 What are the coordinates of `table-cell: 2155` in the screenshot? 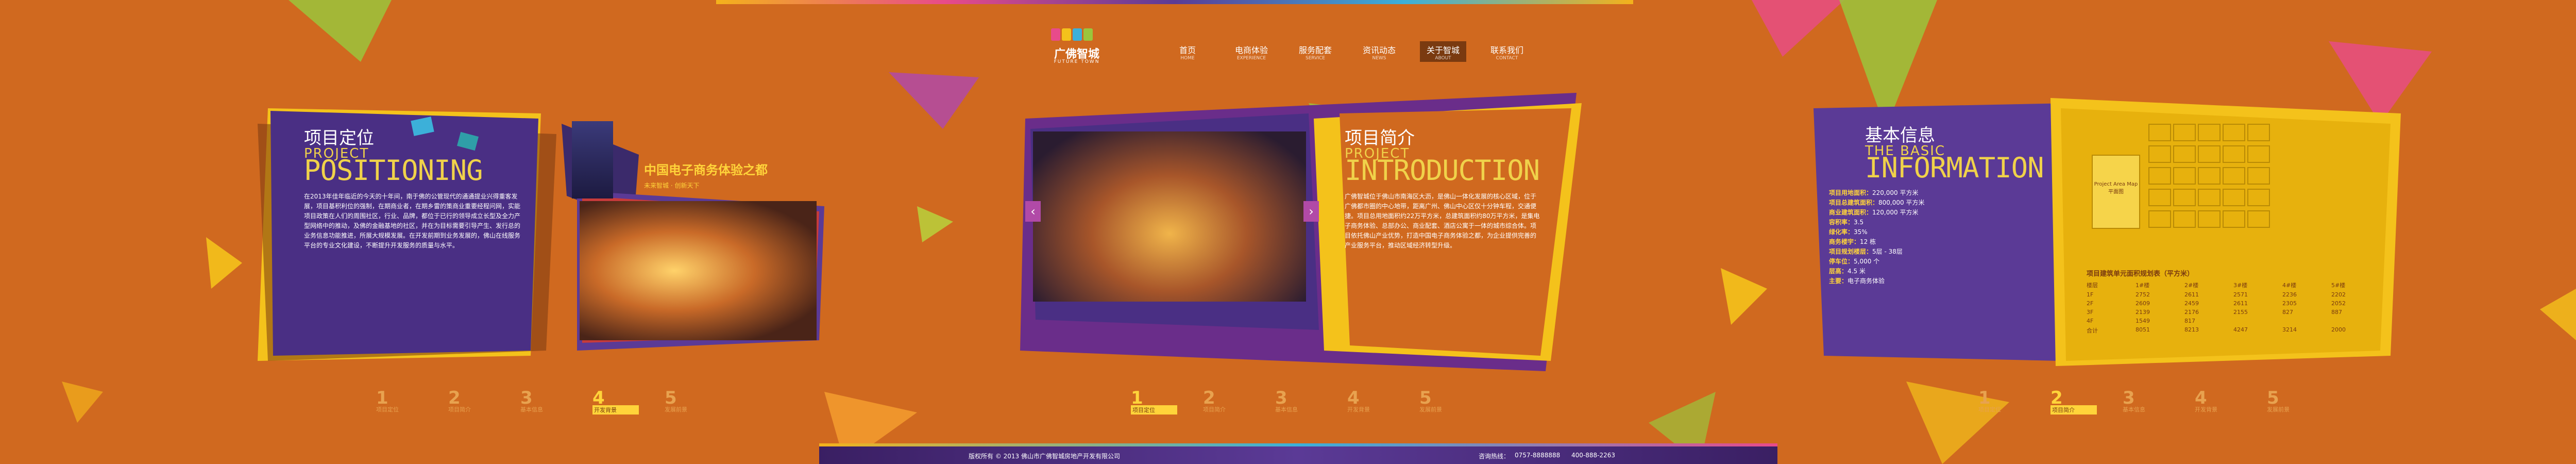 It's located at (2240, 312).